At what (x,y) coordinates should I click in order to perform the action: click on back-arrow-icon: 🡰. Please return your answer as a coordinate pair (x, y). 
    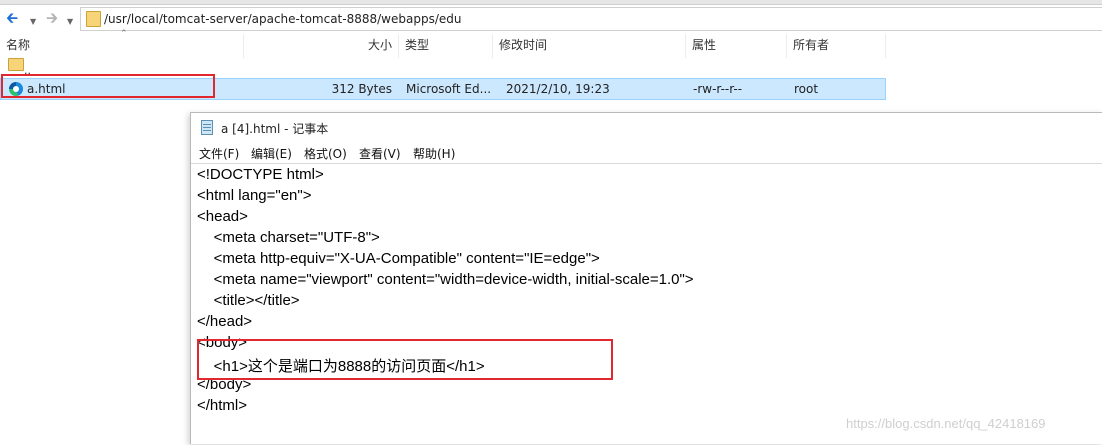
    Looking at the image, I should click on (12, 18).